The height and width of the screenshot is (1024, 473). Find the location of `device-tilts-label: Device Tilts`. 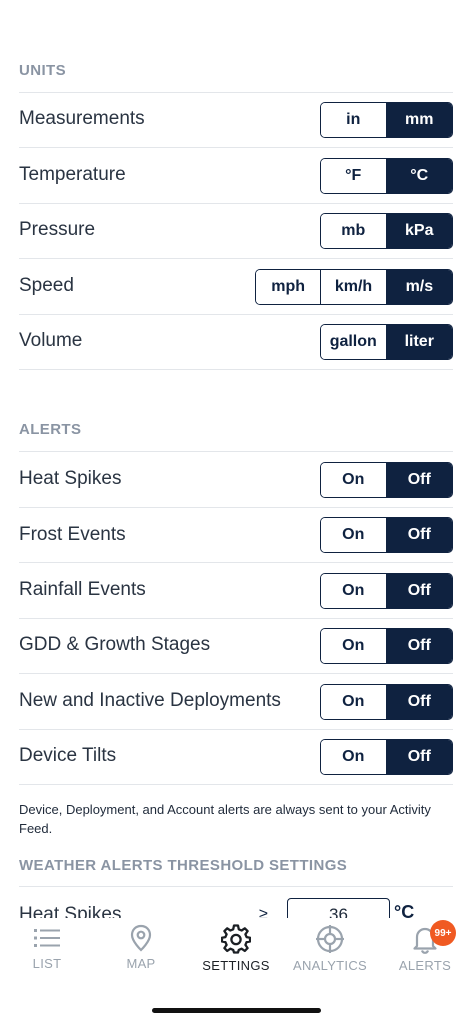

device-tilts-label: Device Tilts is located at coordinates (68, 755).